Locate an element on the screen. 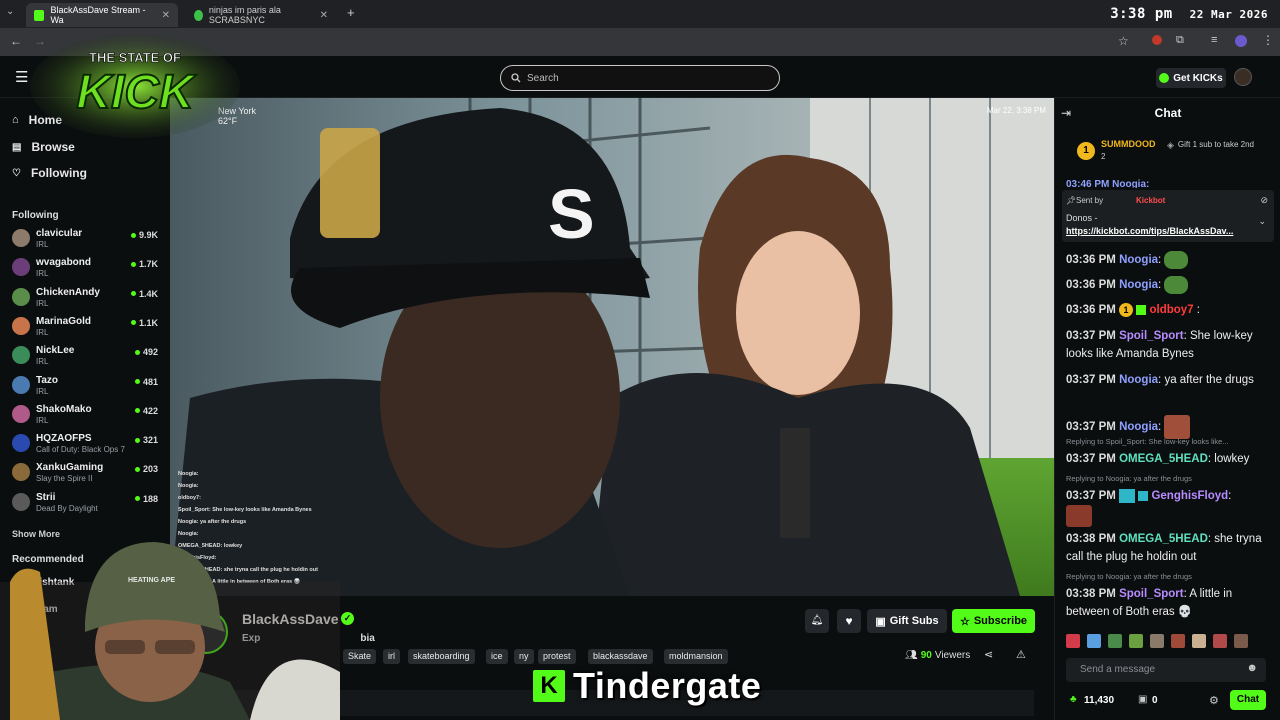  tag-protest: protest is located at coordinates (557, 656).